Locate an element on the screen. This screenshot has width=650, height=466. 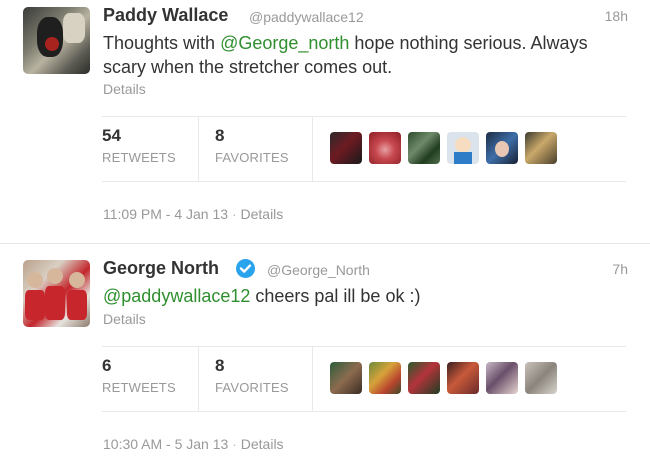
verified-icon is located at coordinates (245, 268).